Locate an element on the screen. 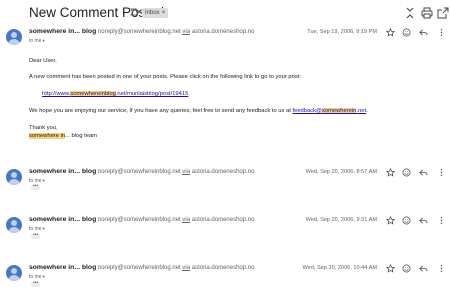 This screenshot has height=294, width=450. recipient-details: to me▾ is located at coordinates (37, 41).